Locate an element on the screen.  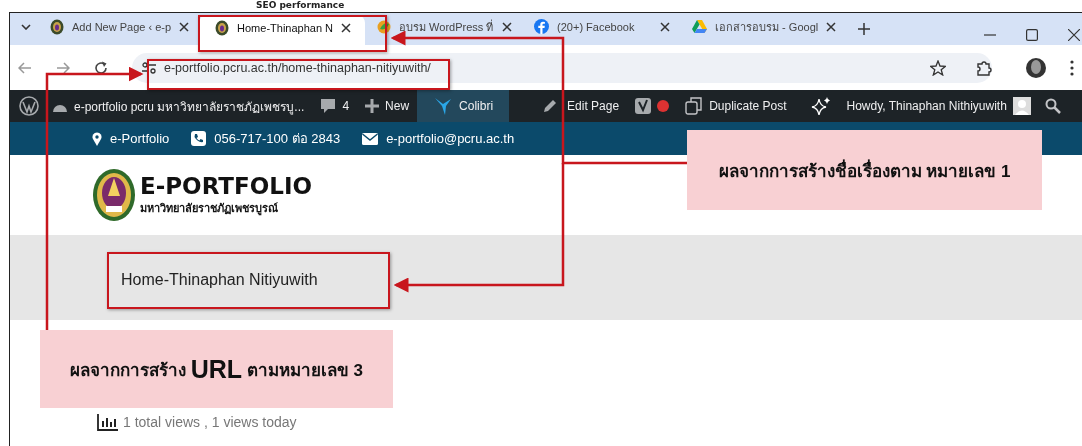
browser-tab: เอกสารอบรม - Googl is located at coordinates (763, 26).